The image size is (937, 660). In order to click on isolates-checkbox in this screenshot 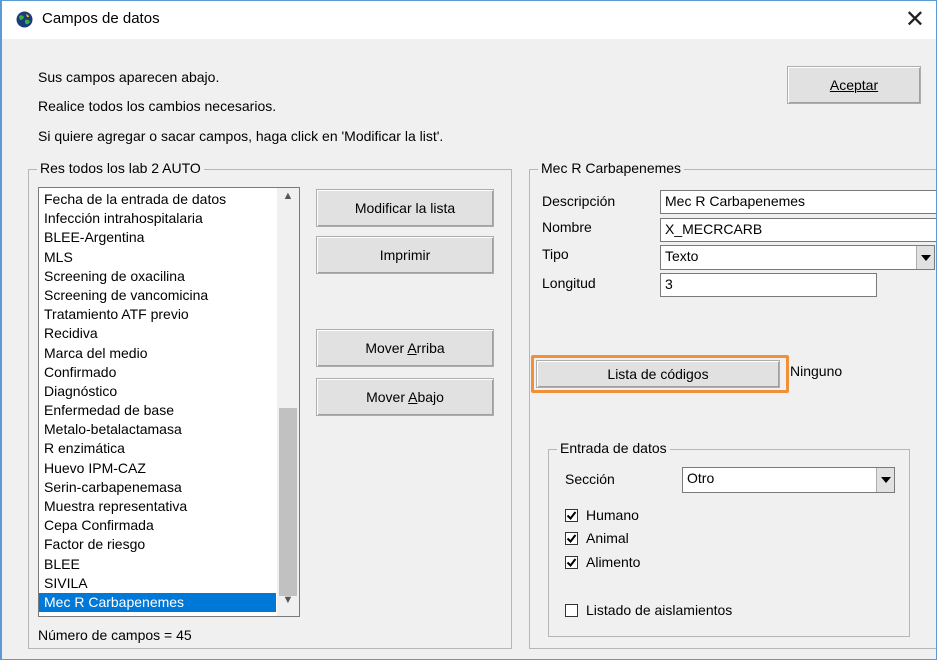, I will do `click(571, 610)`.